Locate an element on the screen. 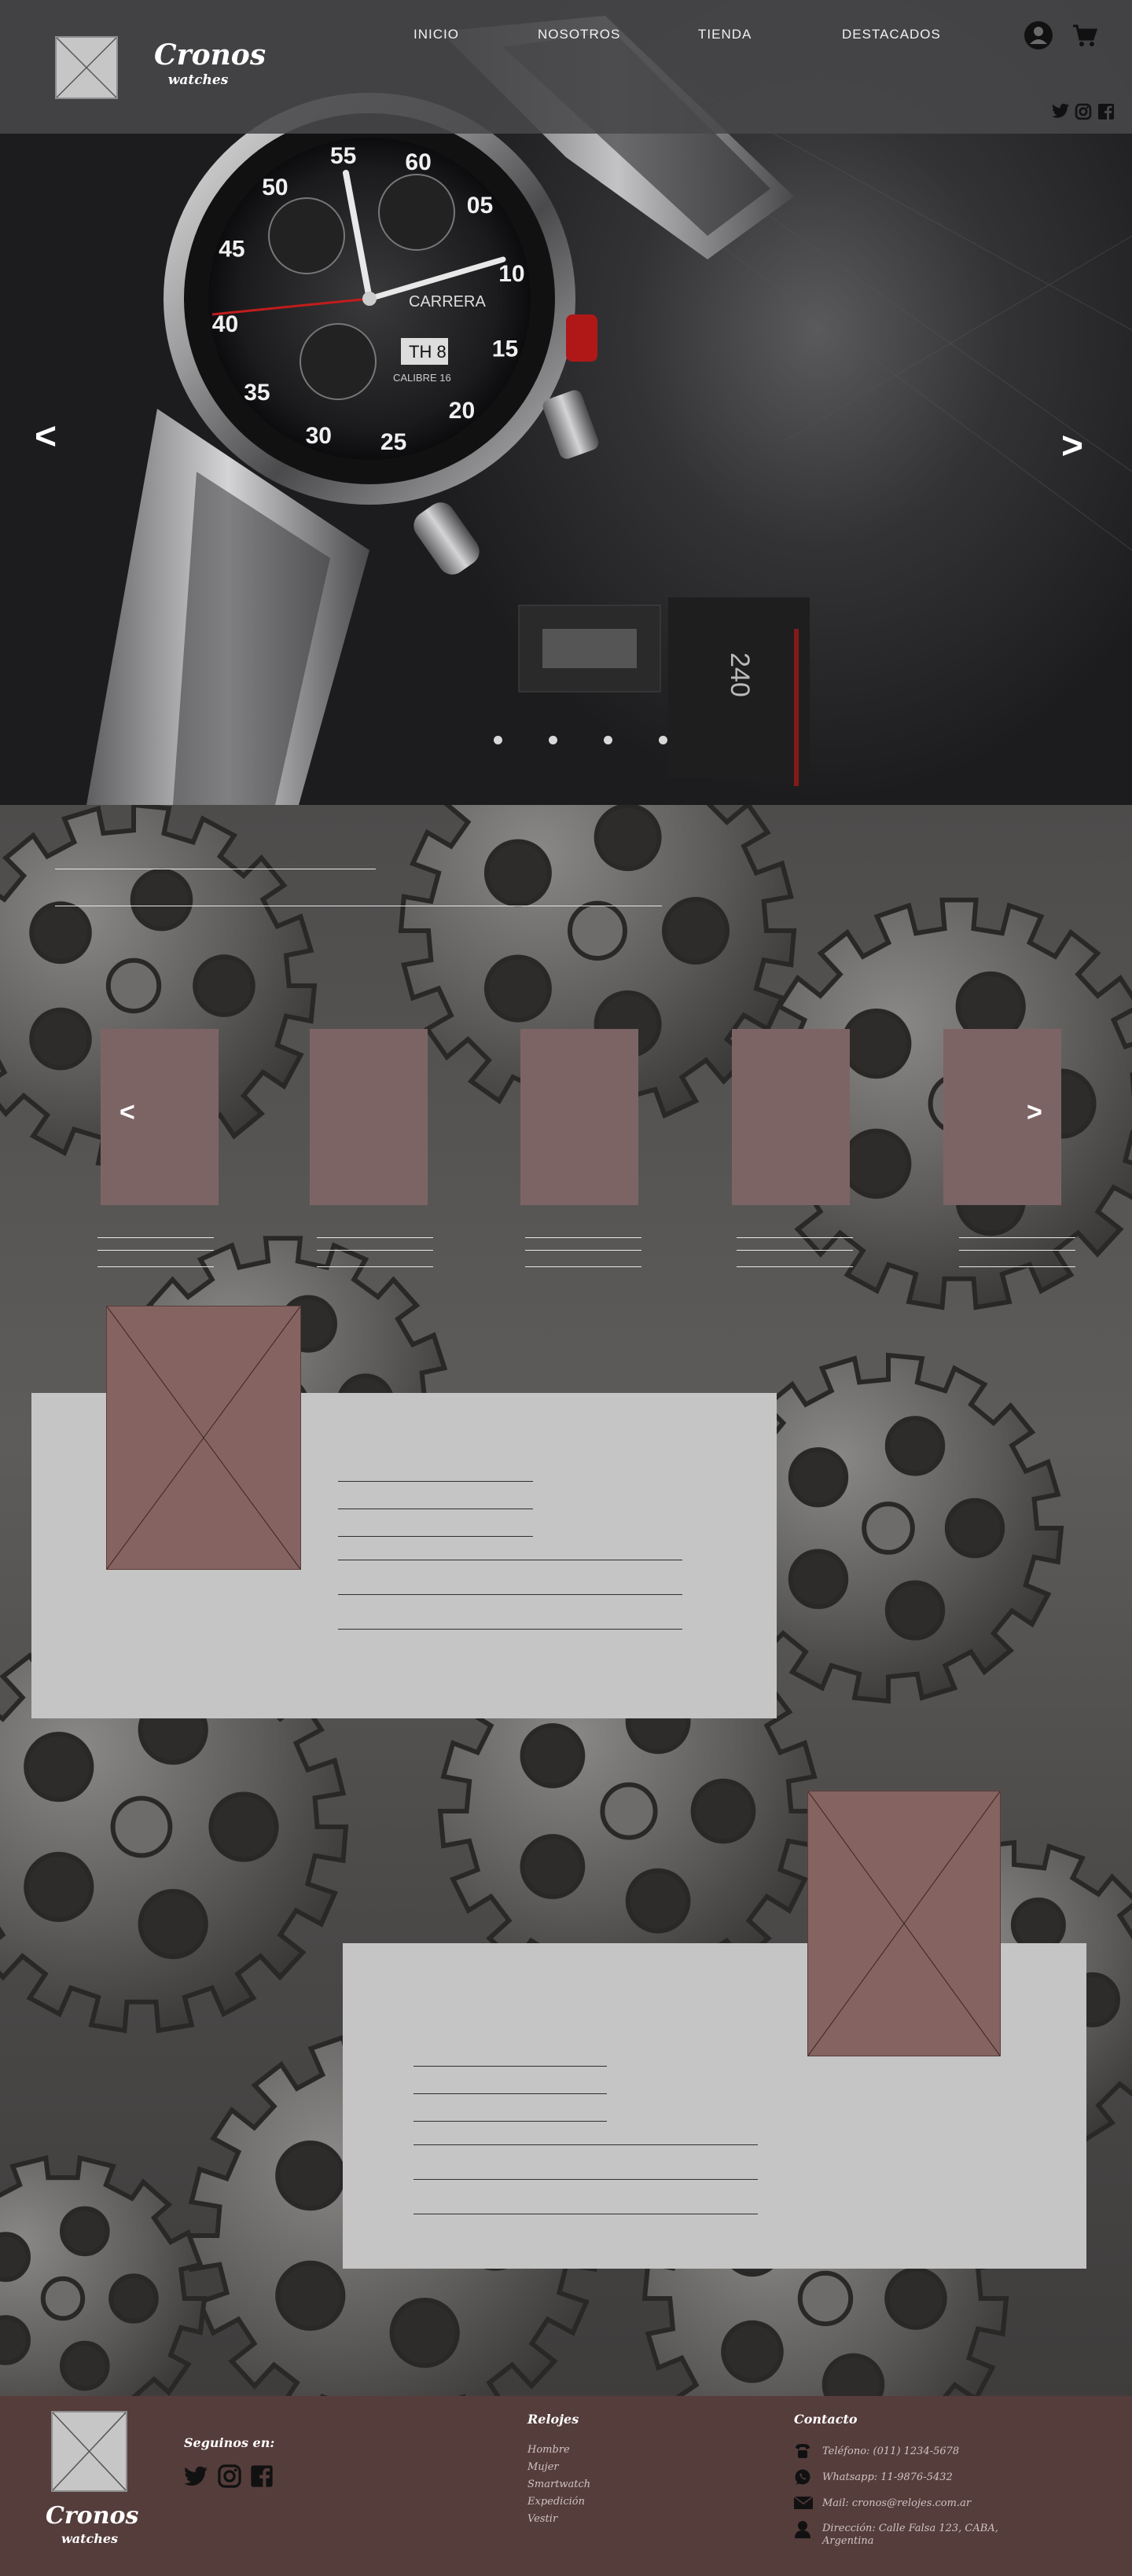 This screenshot has width=1132, height=2576. contact-whatsapp: Whatsapp: 11-9876-5432 is located at coordinates (887, 2477).